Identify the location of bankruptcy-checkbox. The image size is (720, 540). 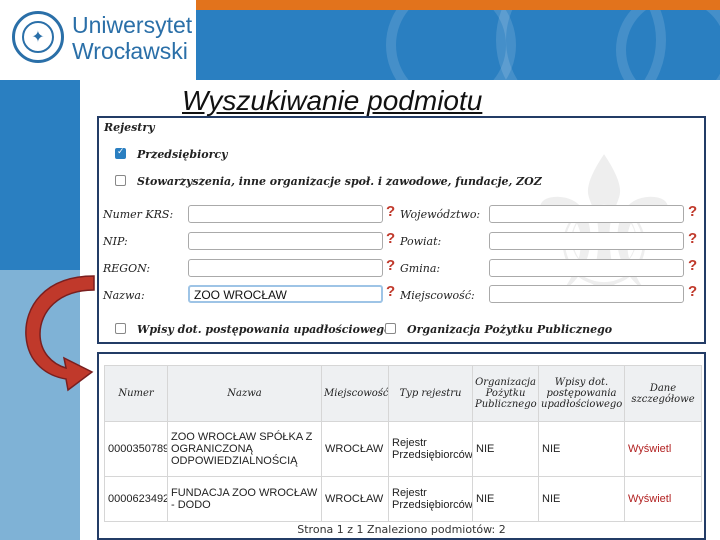
(120, 328).